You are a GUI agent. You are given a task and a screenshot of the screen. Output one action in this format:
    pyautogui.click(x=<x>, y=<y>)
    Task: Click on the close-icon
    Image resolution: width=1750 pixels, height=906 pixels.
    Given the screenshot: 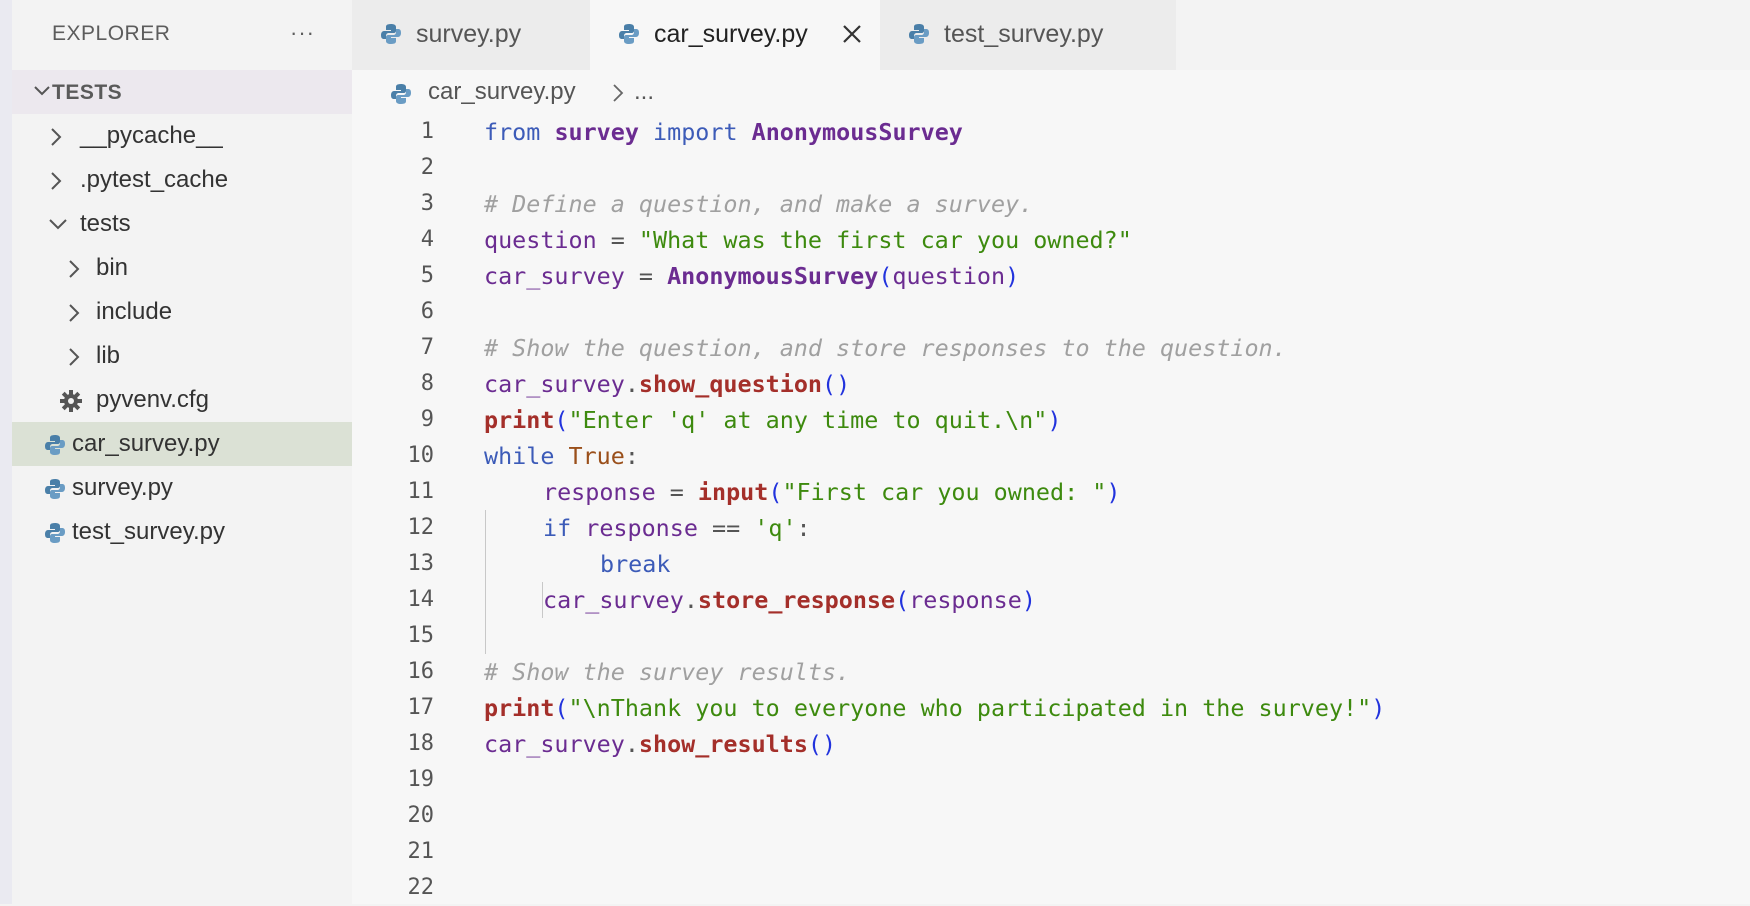 What is the action you would take?
    pyautogui.click(x=852, y=34)
    